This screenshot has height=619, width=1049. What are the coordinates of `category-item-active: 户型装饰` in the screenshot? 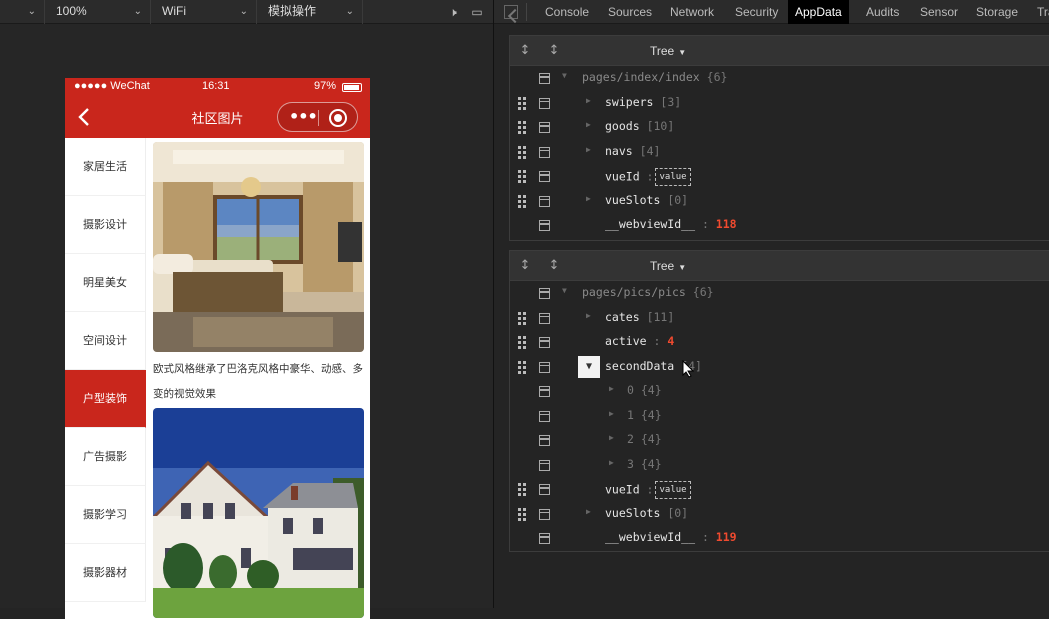 It's located at (105, 399).